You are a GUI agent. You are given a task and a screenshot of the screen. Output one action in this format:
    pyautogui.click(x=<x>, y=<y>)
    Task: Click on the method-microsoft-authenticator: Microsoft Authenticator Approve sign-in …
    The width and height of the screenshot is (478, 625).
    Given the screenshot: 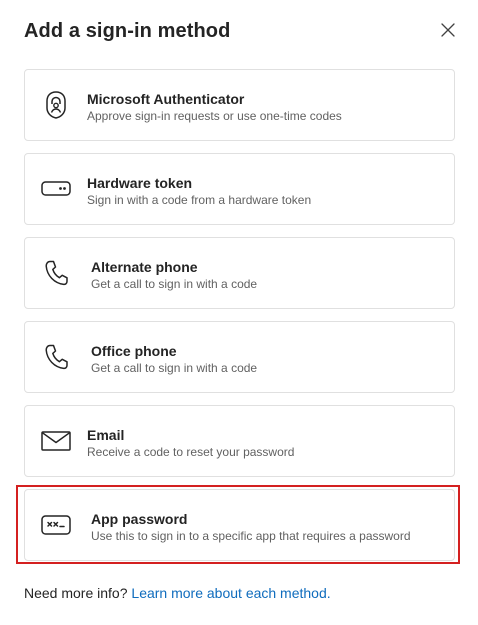 What is the action you would take?
    pyautogui.click(x=239, y=105)
    